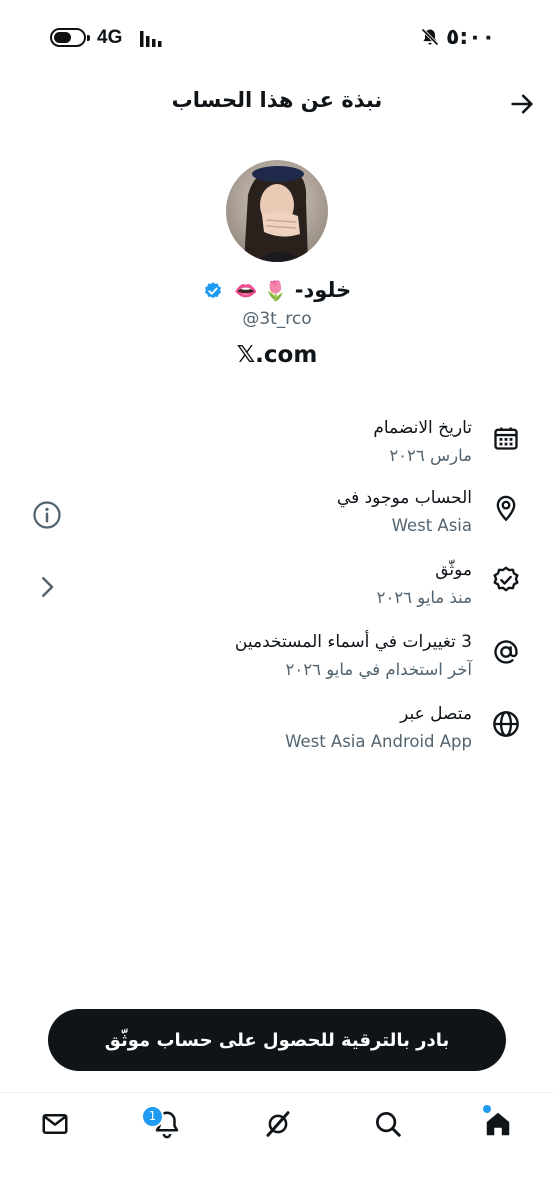 The width and height of the screenshot is (554, 1201). What do you see at coordinates (498, 1124) in the screenshot?
I see `home-icon` at bounding box center [498, 1124].